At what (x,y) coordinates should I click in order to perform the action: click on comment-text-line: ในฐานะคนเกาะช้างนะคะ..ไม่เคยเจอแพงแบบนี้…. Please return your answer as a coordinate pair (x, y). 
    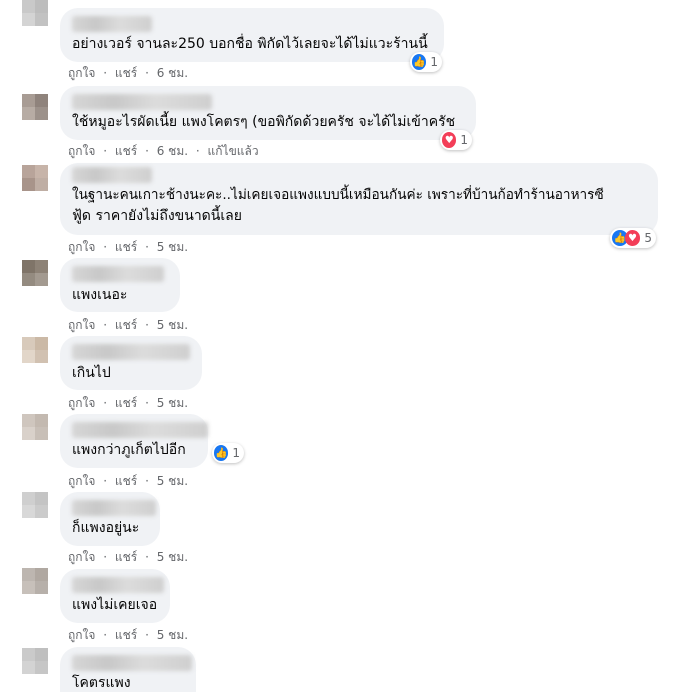
    Looking at the image, I should click on (338, 195).